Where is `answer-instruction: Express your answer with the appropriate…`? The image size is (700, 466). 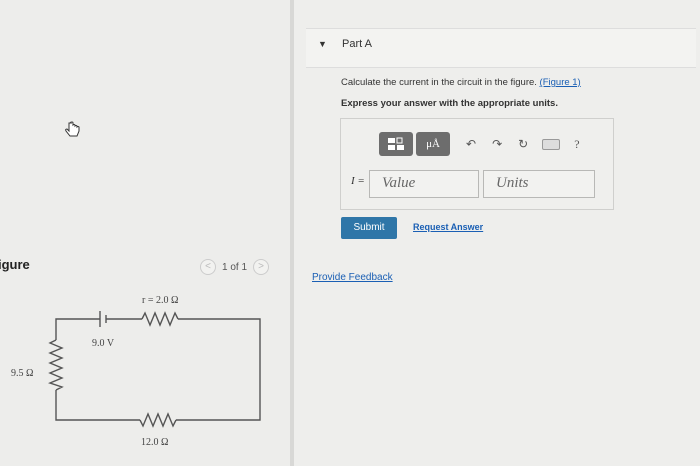
answer-instruction: Express your answer with the appropriate… is located at coordinates (449, 103).